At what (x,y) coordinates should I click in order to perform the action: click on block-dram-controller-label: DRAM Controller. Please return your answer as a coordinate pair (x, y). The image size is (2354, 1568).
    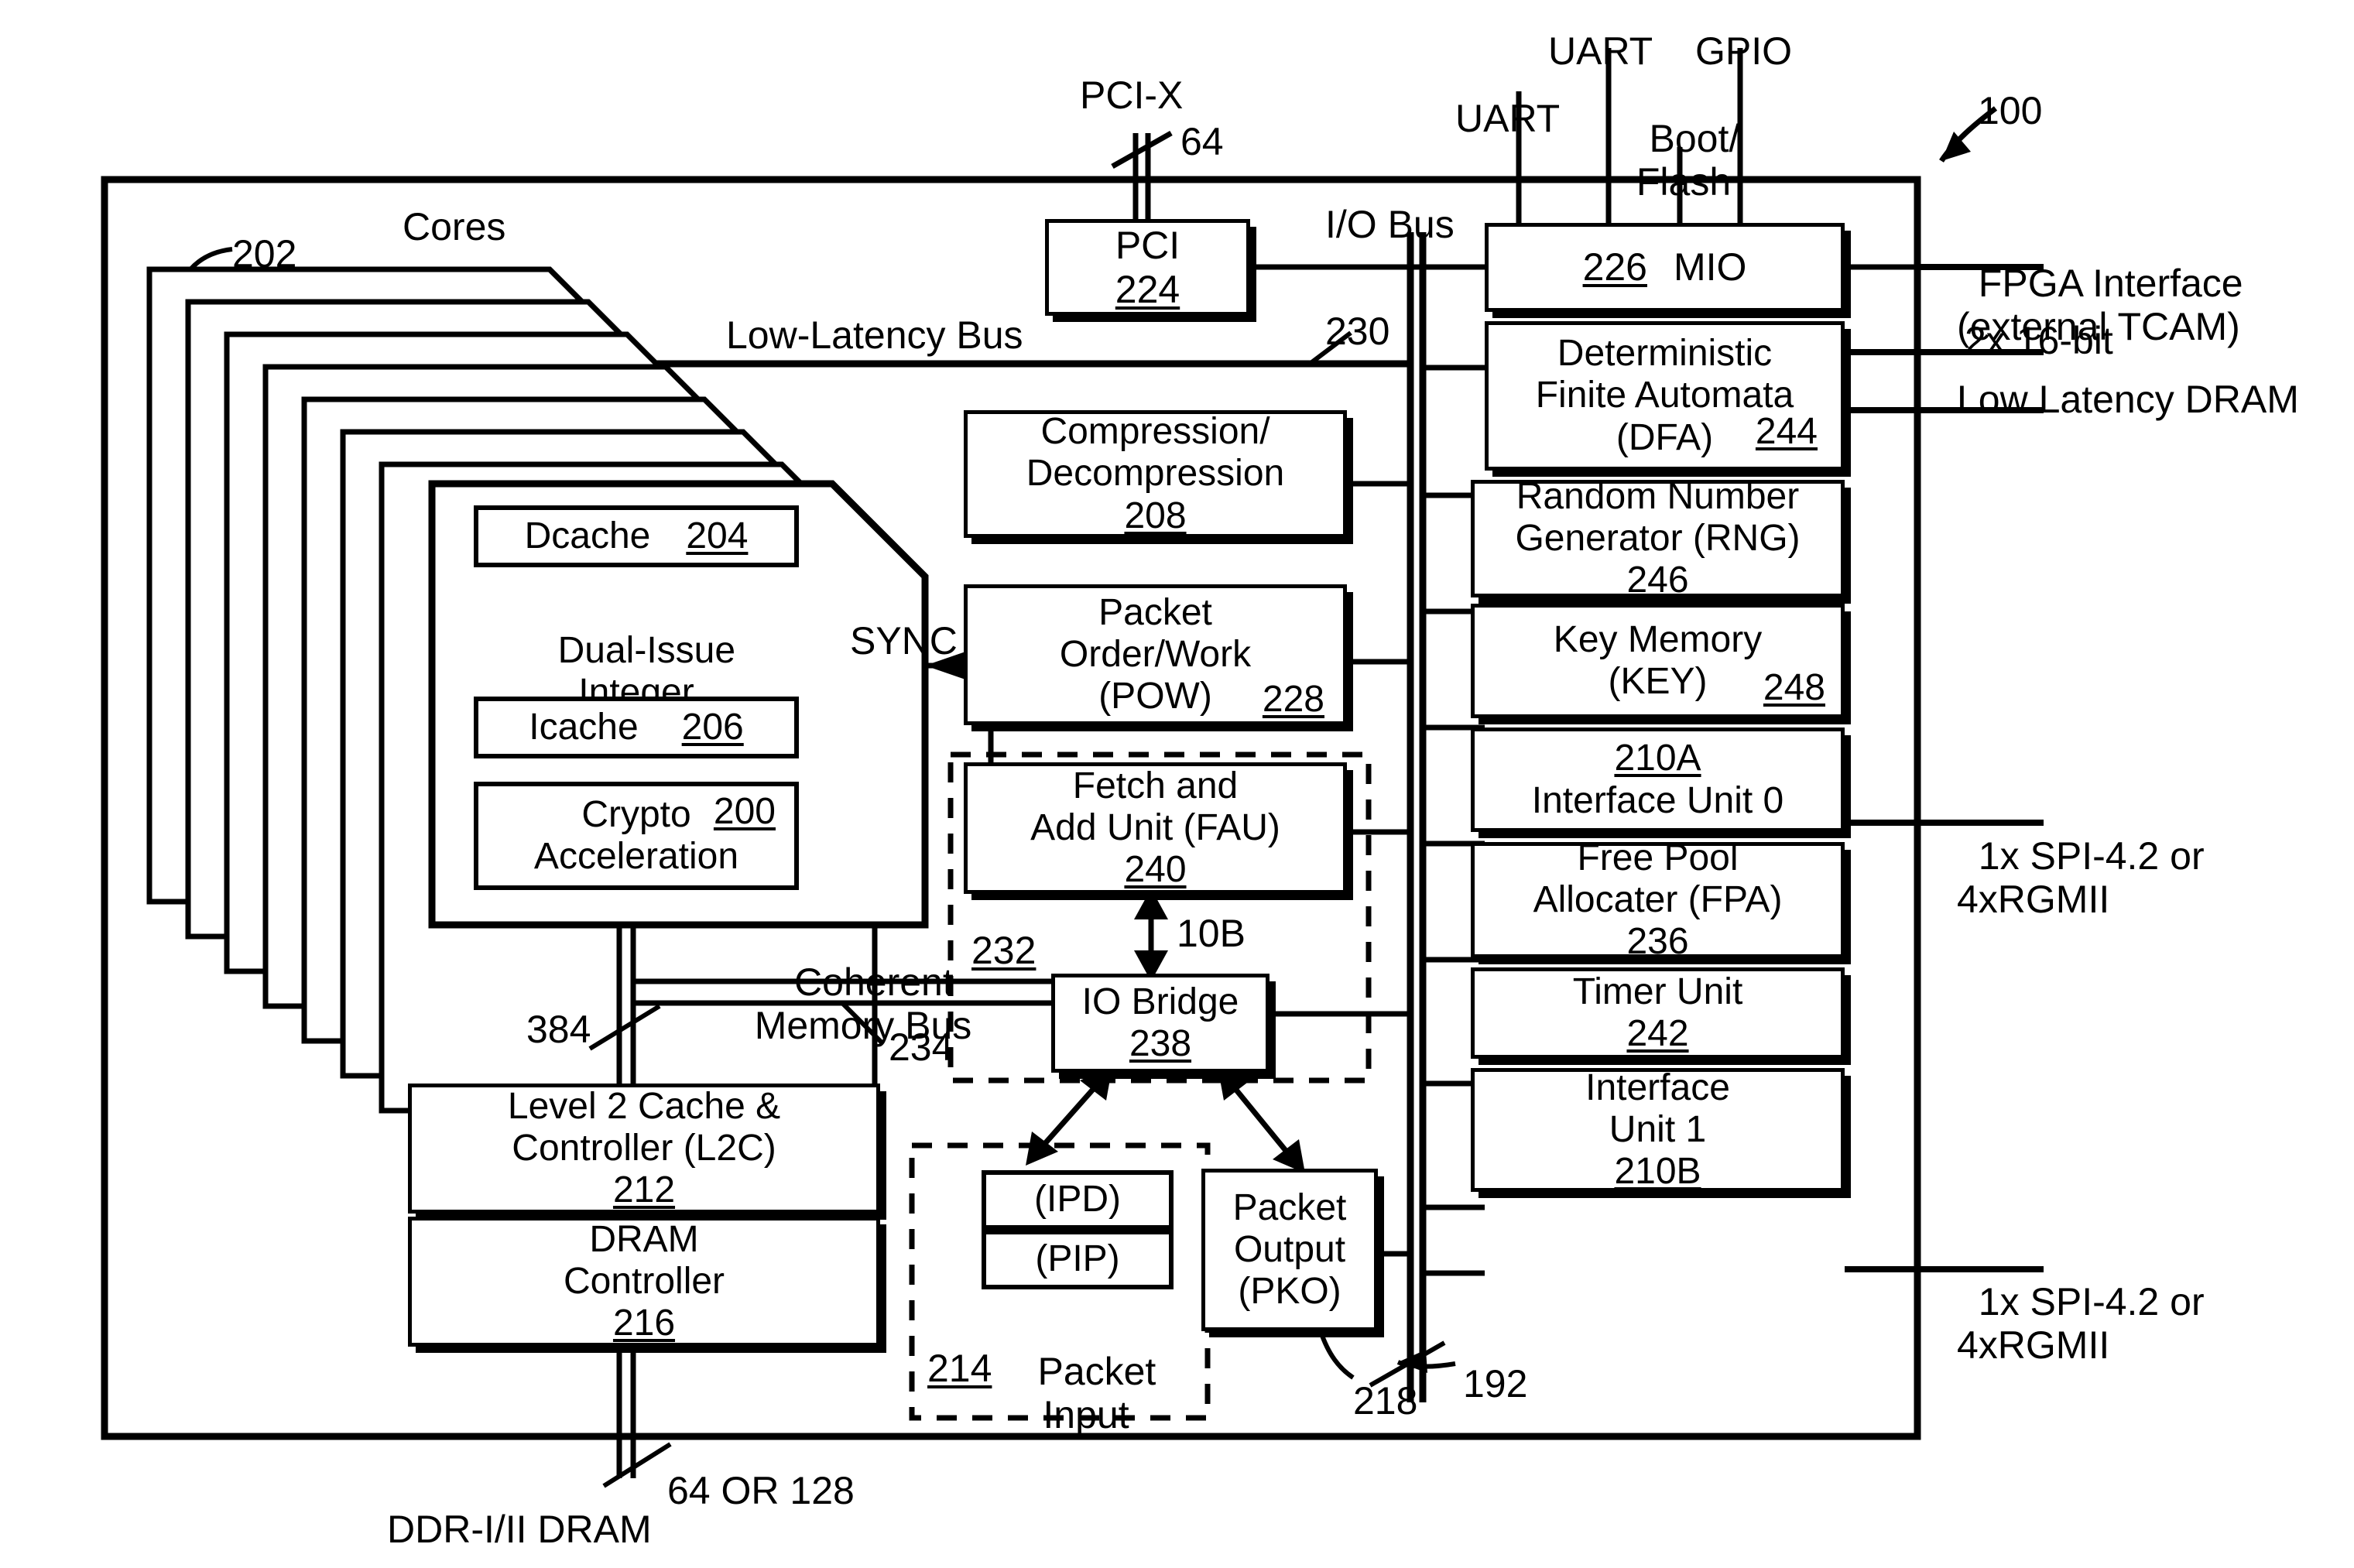
    Looking at the image, I should click on (644, 1260).